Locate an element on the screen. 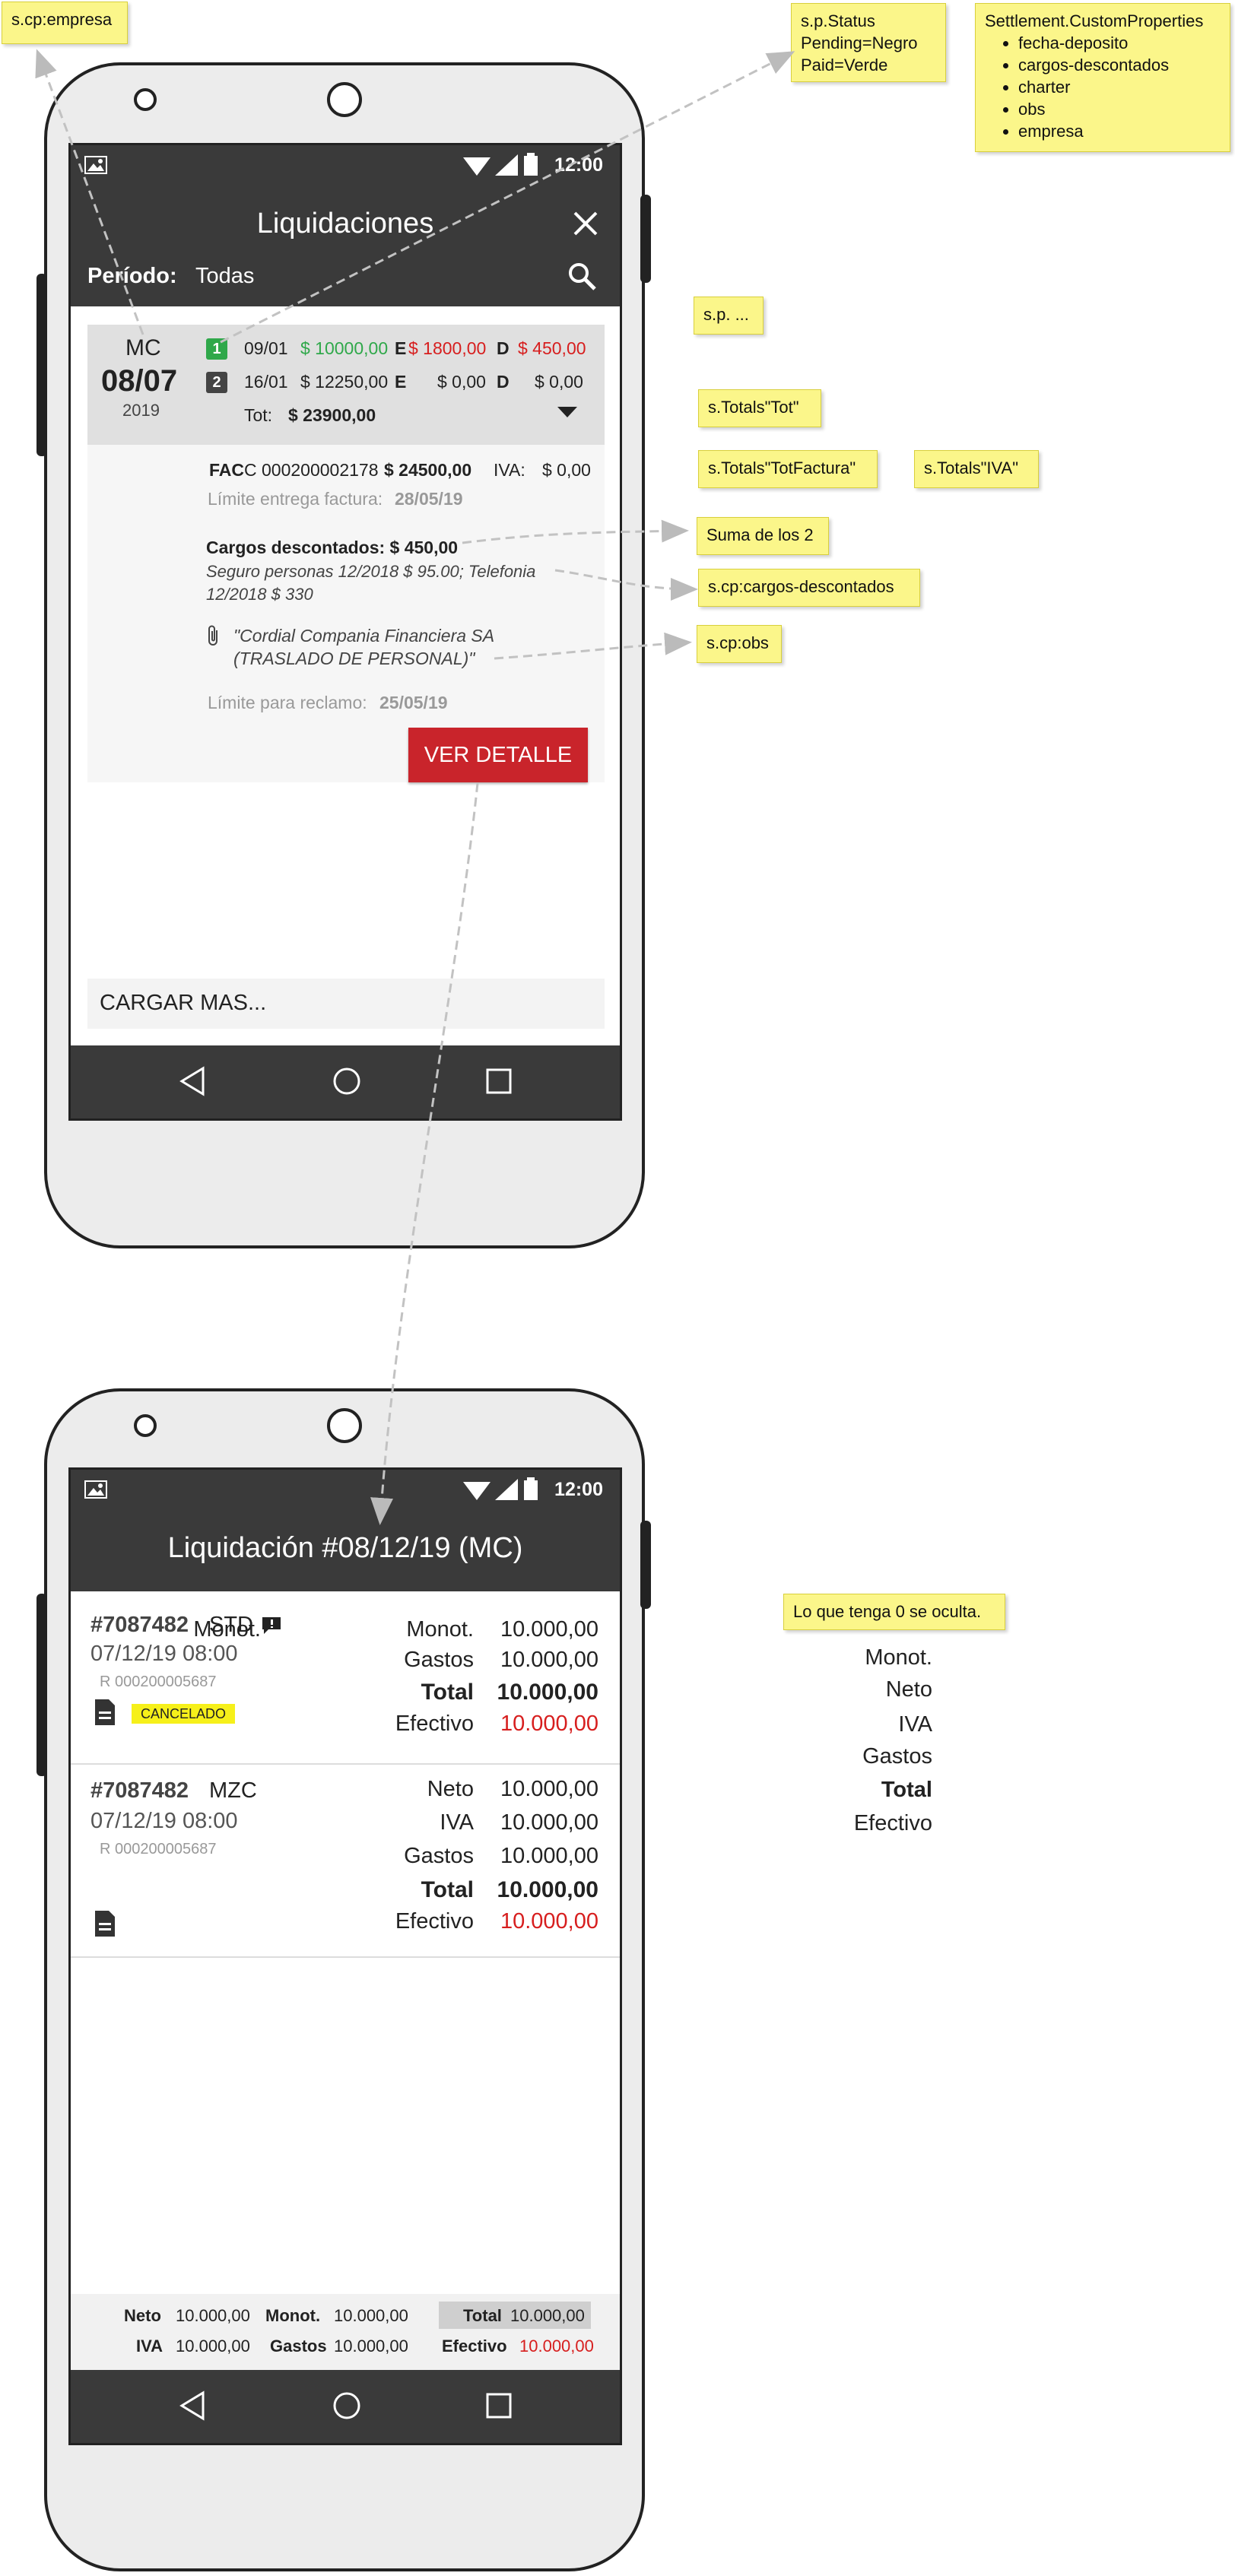 The height and width of the screenshot is (2576, 1235). arrow-suma is located at coordinates (575, 531).